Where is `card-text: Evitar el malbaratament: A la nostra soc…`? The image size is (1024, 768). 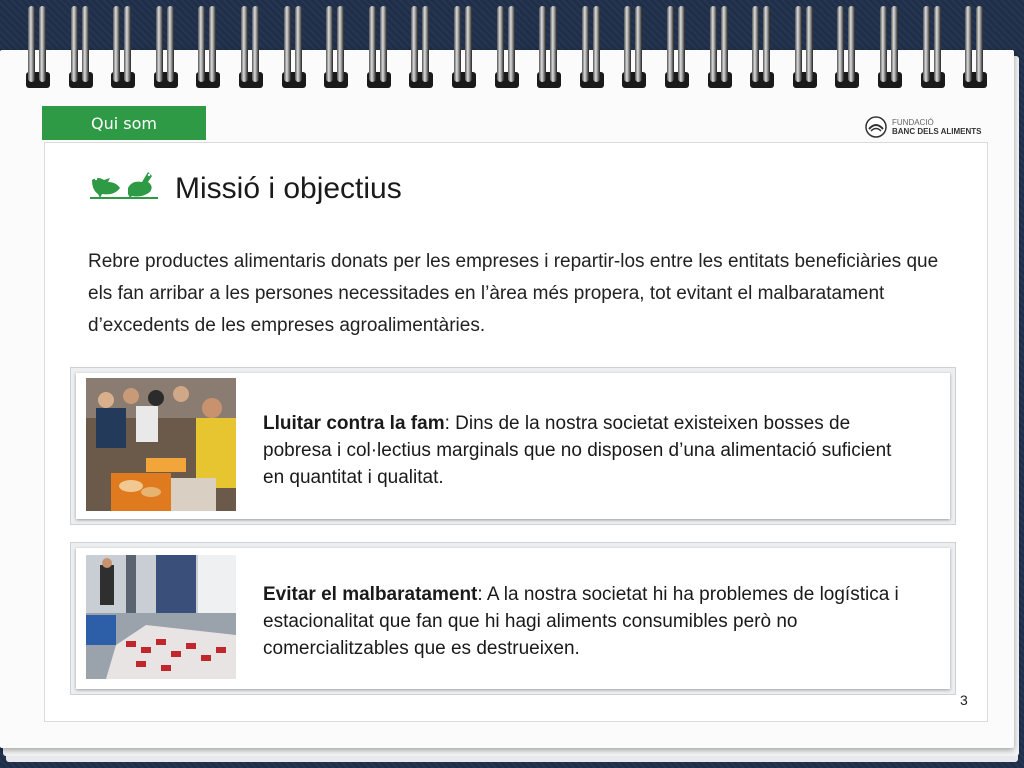 card-text: Evitar el malbaratament: A la nostra soc… is located at coordinates (588, 621).